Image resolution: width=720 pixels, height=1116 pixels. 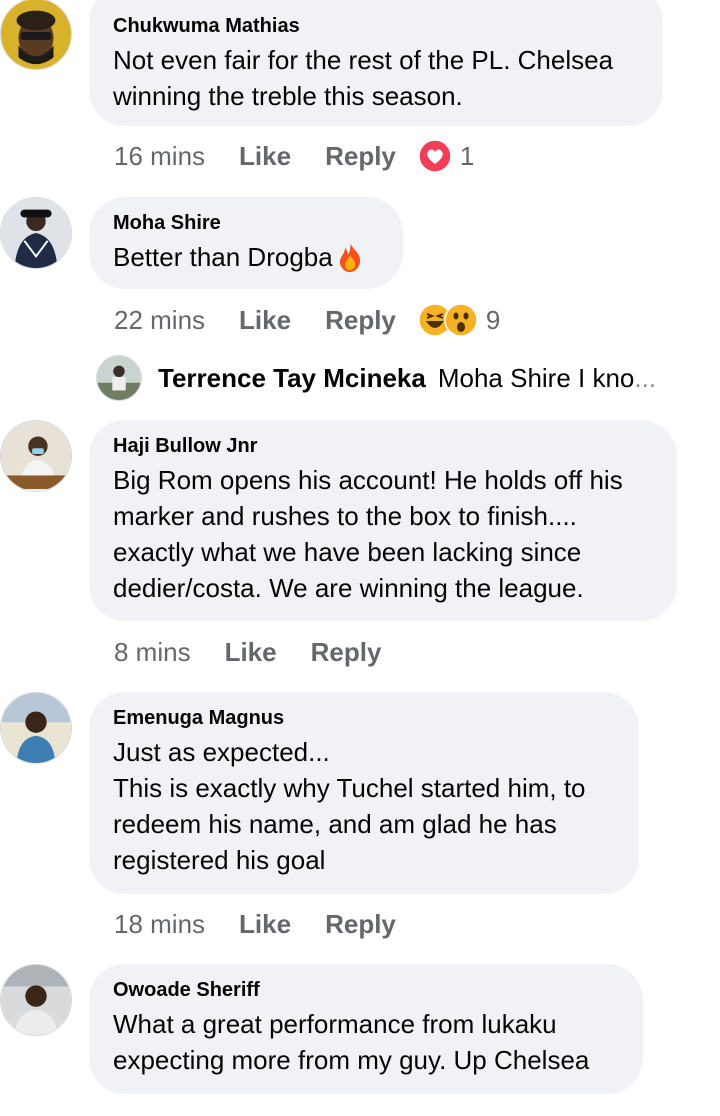 I want to click on comment-meta: 8 mins Like Reply, so click(x=264, y=652).